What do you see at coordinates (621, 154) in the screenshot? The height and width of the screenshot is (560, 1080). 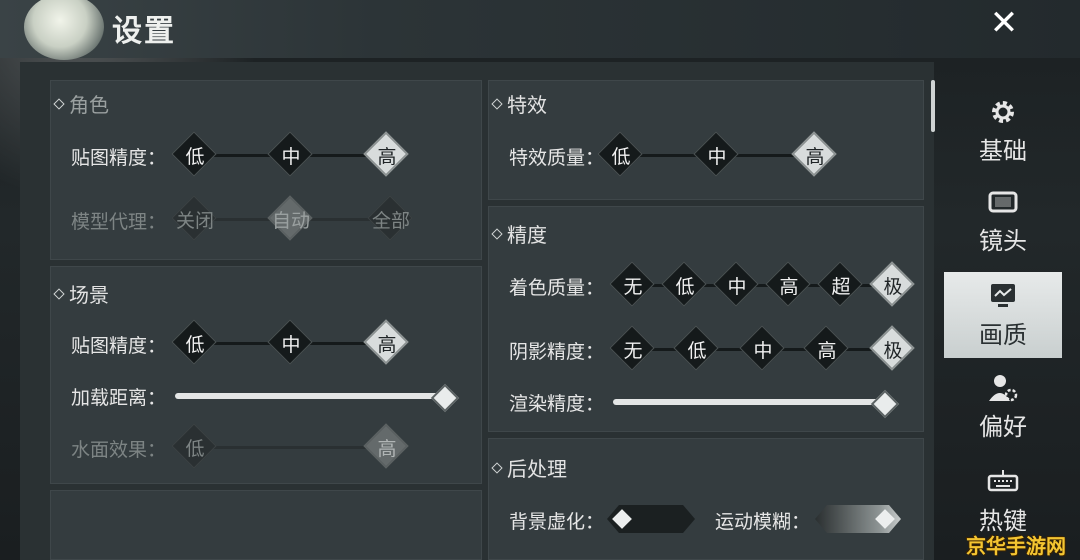 I see `option-effect-quality-low: 低` at bounding box center [621, 154].